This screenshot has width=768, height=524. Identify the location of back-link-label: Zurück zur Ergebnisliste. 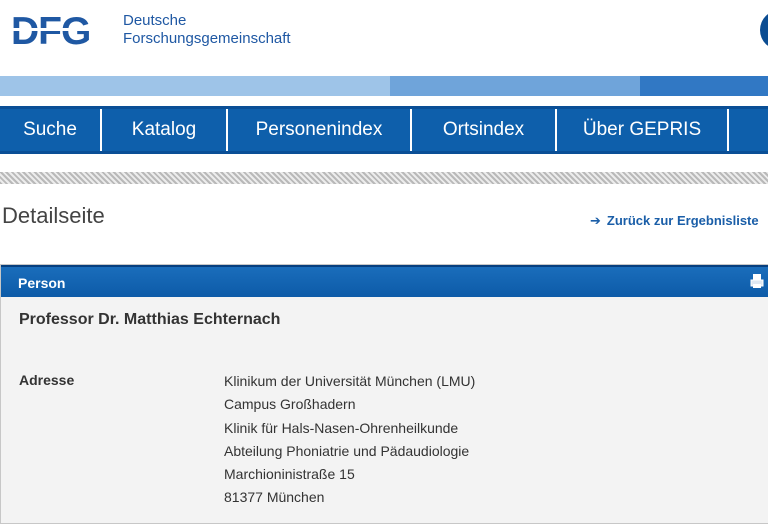
(682, 220).